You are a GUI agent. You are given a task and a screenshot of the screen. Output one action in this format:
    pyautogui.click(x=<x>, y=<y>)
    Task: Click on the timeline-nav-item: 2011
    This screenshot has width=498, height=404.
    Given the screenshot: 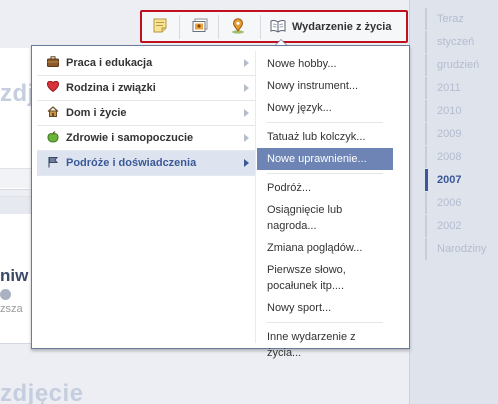 What is the action you would take?
    pyautogui.click(x=461, y=88)
    